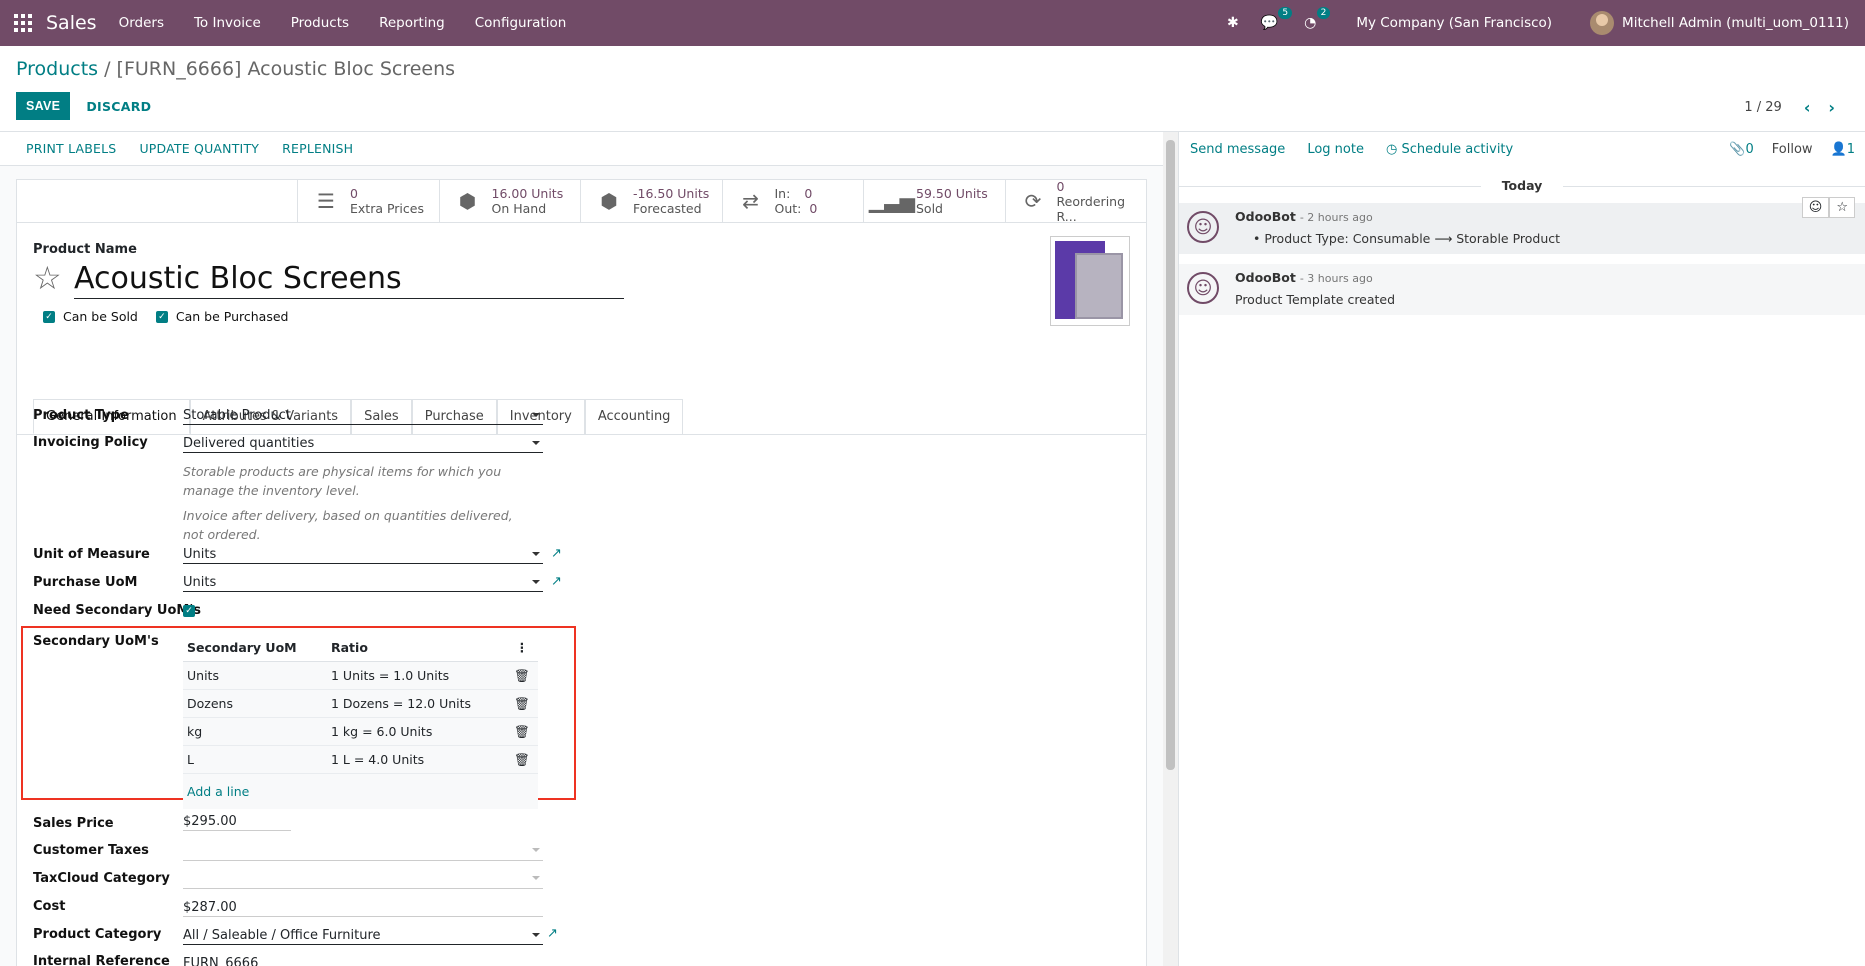 The image size is (1865, 966). Describe the element at coordinates (363, 961) in the screenshot. I see `internal-reference-input: FURN_6666` at that location.